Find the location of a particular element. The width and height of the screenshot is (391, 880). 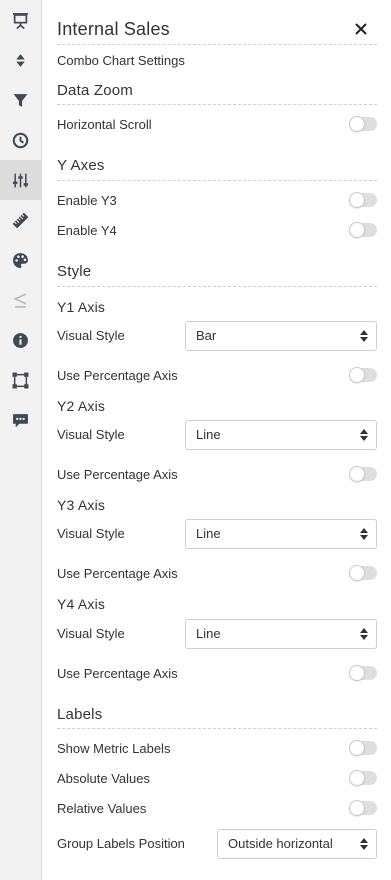

page-title: Internal Sales is located at coordinates (113, 29).